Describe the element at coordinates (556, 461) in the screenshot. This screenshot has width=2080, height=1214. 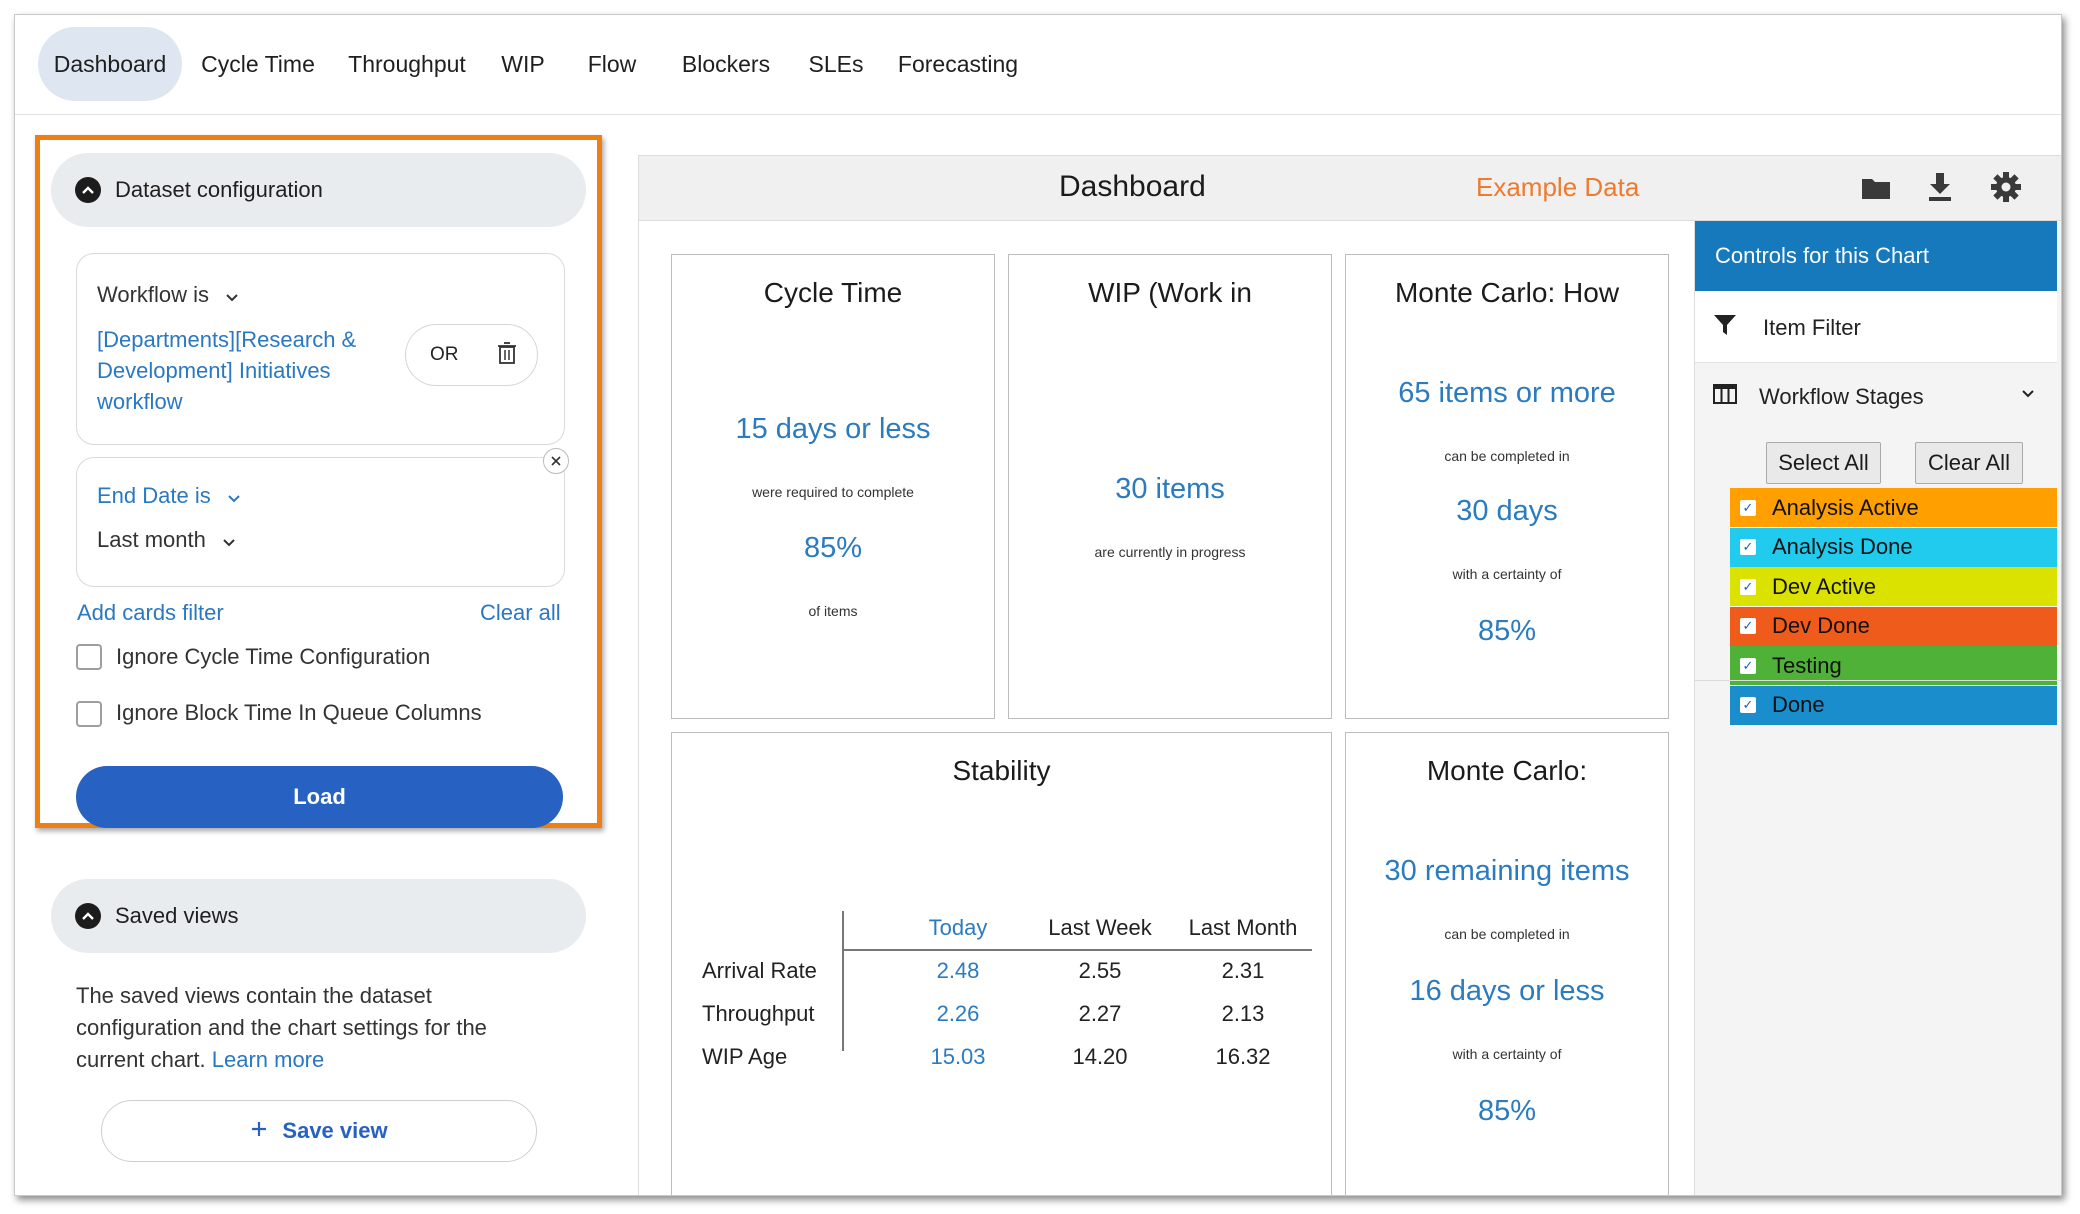
I see `close-icon` at that location.